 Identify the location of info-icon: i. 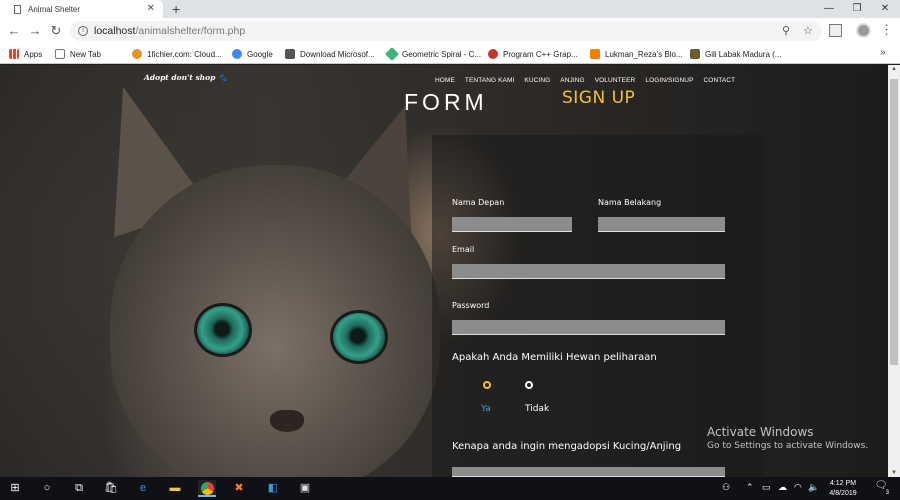
(83, 31).